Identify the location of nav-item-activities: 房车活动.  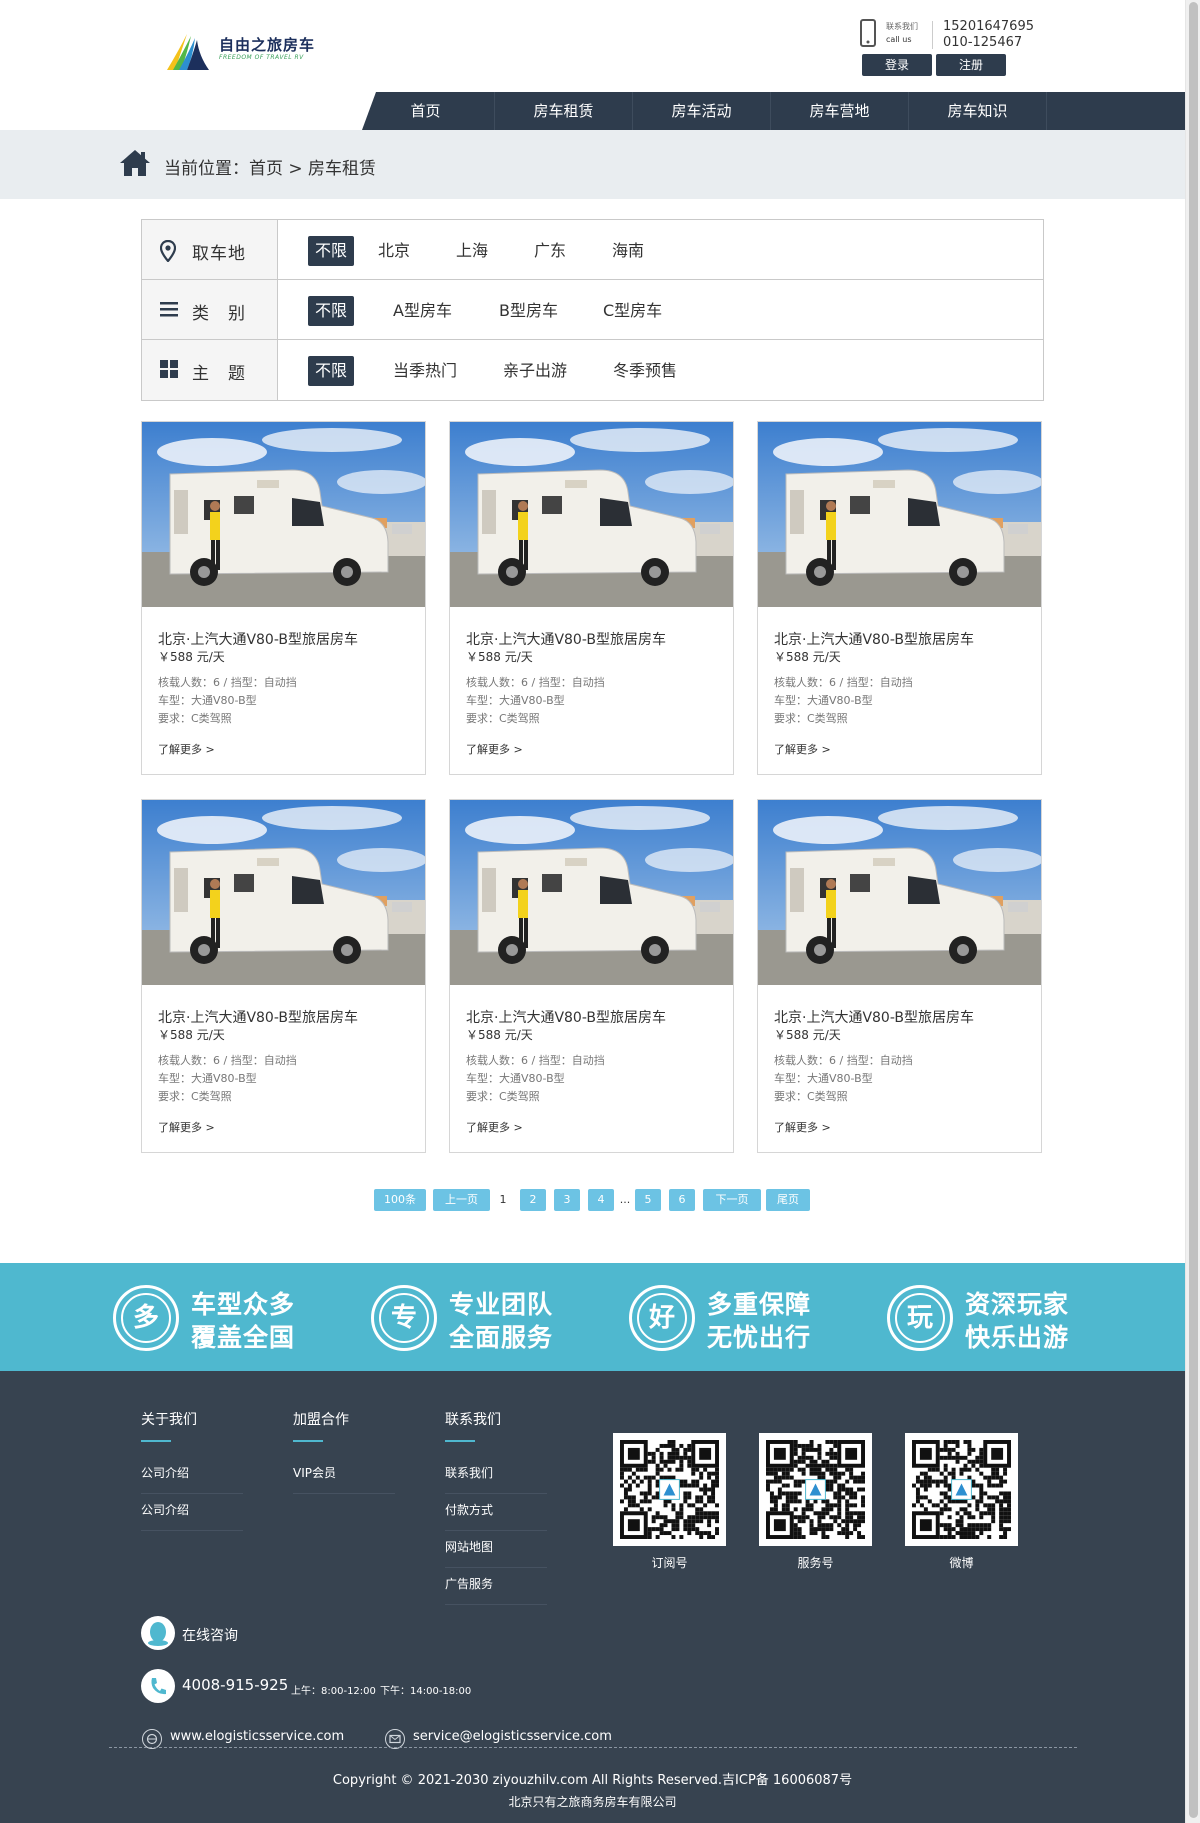
(702, 111).